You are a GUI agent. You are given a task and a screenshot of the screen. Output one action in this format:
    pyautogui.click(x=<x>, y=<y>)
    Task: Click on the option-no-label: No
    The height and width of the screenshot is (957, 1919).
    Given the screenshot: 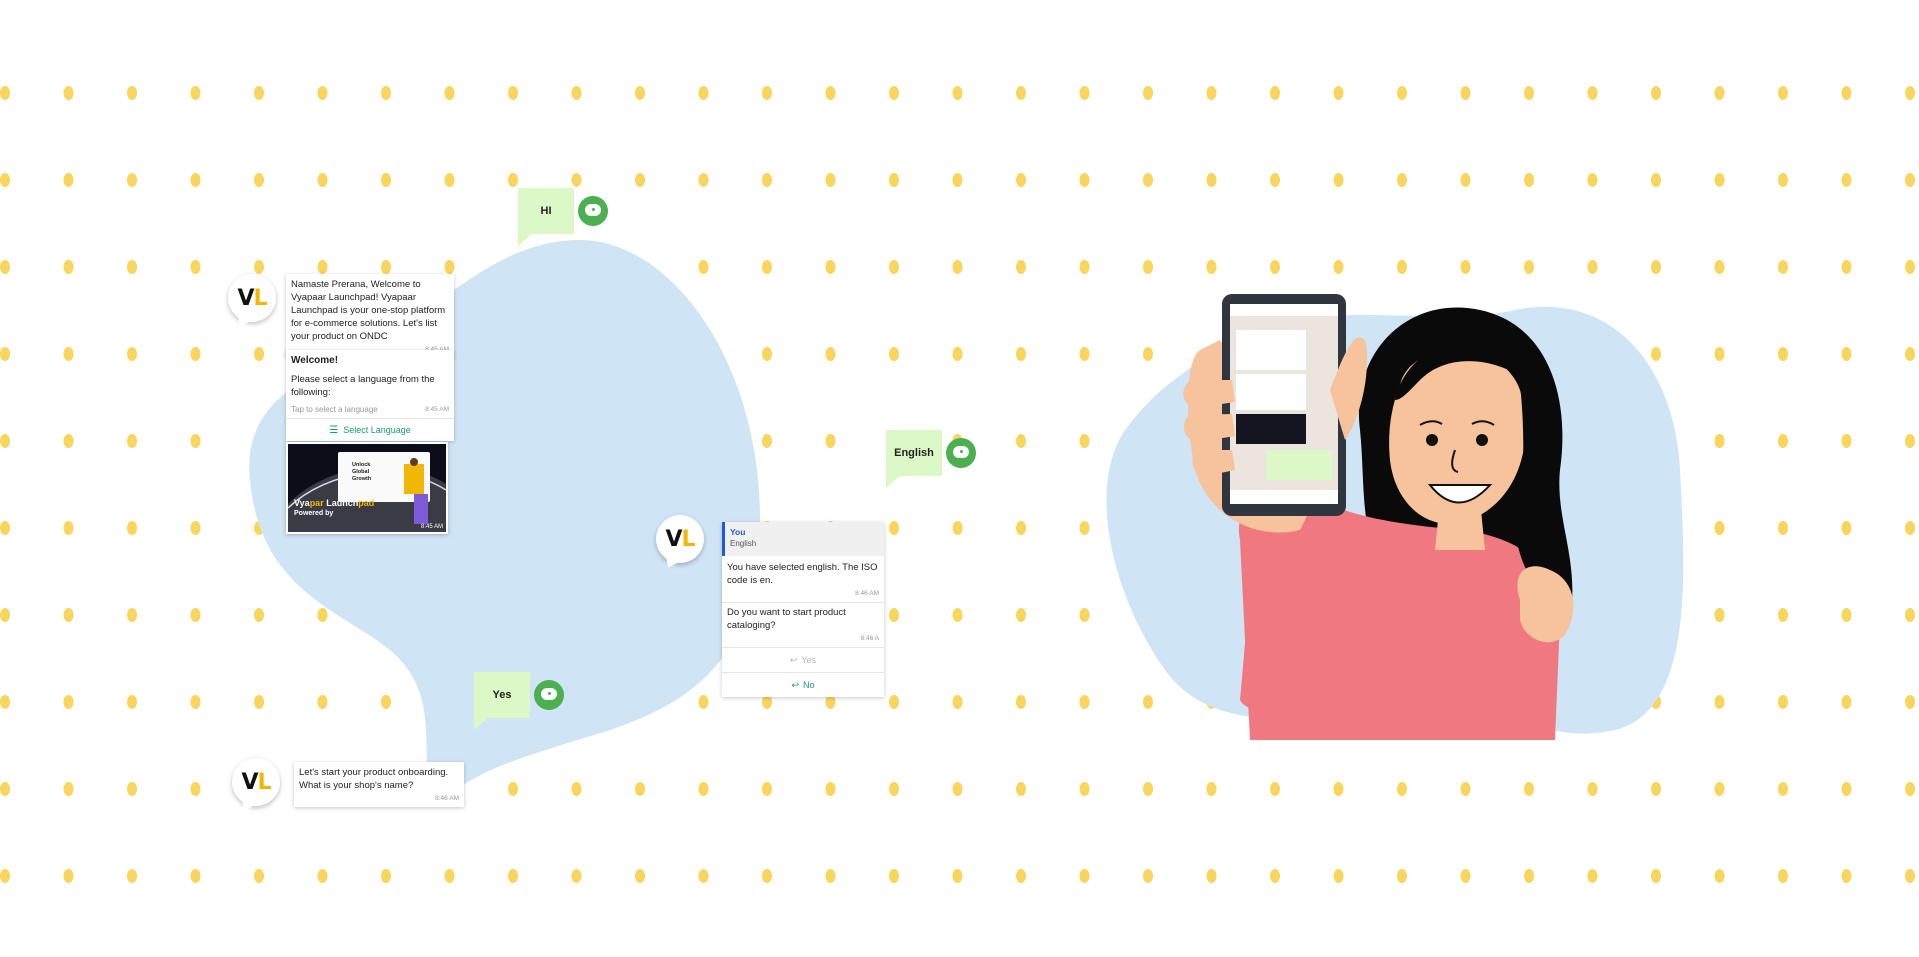 What is the action you would take?
    pyautogui.click(x=809, y=684)
    